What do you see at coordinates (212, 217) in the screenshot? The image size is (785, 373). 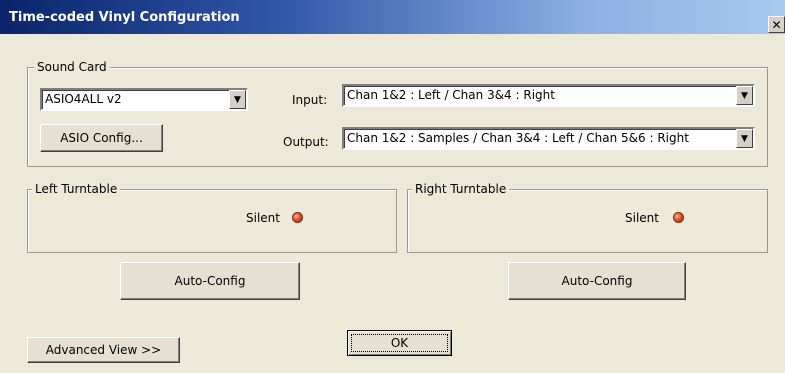 I see `left-turntable-group: Left Turntable` at bounding box center [212, 217].